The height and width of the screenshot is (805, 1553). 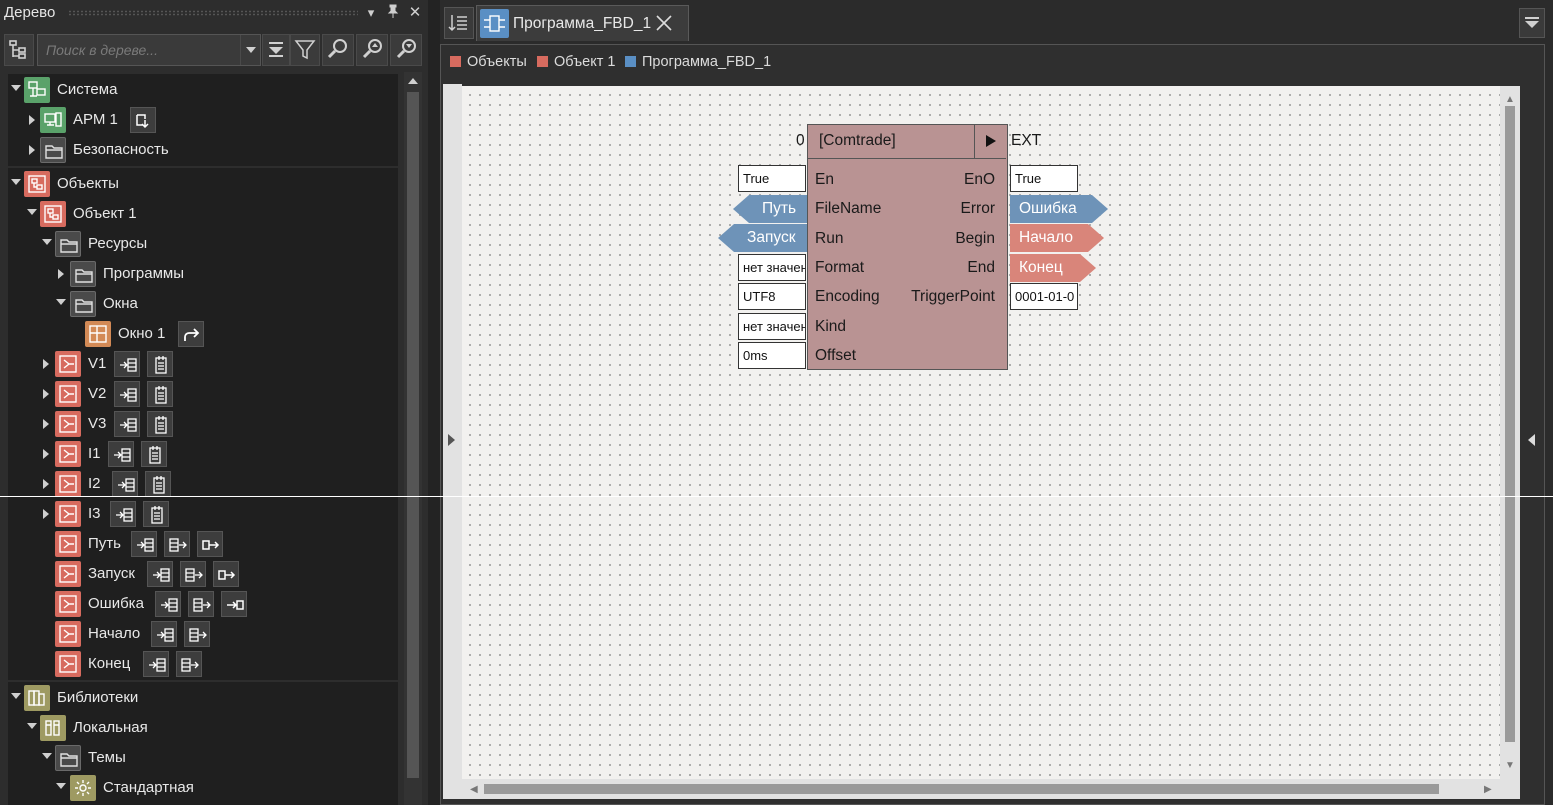 What do you see at coordinates (393, 13) in the screenshot?
I see `pin-icon` at bounding box center [393, 13].